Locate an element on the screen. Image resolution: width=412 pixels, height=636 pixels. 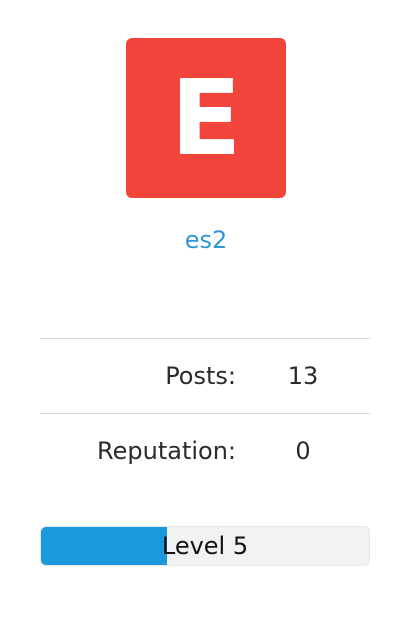
posts-label: Posts: is located at coordinates (200, 376).